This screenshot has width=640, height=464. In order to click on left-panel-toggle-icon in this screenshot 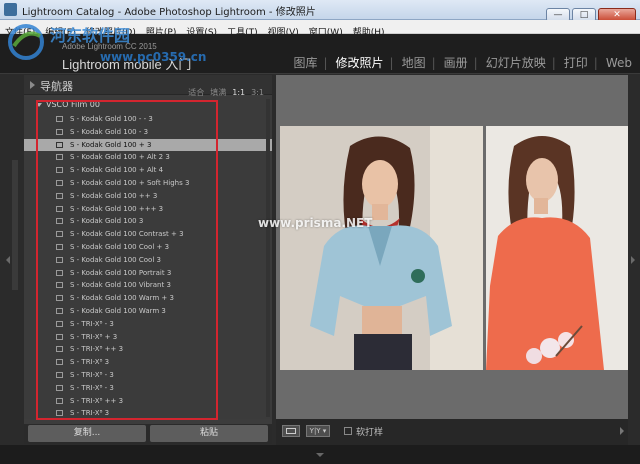, I will do `click(8, 260)`.